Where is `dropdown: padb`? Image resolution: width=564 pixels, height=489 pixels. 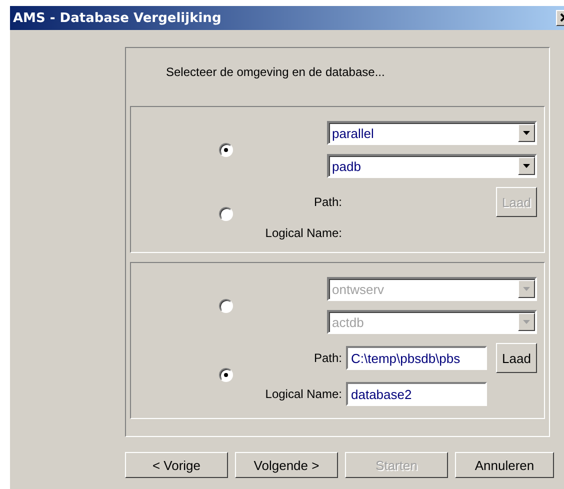
dropdown: padb is located at coordinates (432, 166).